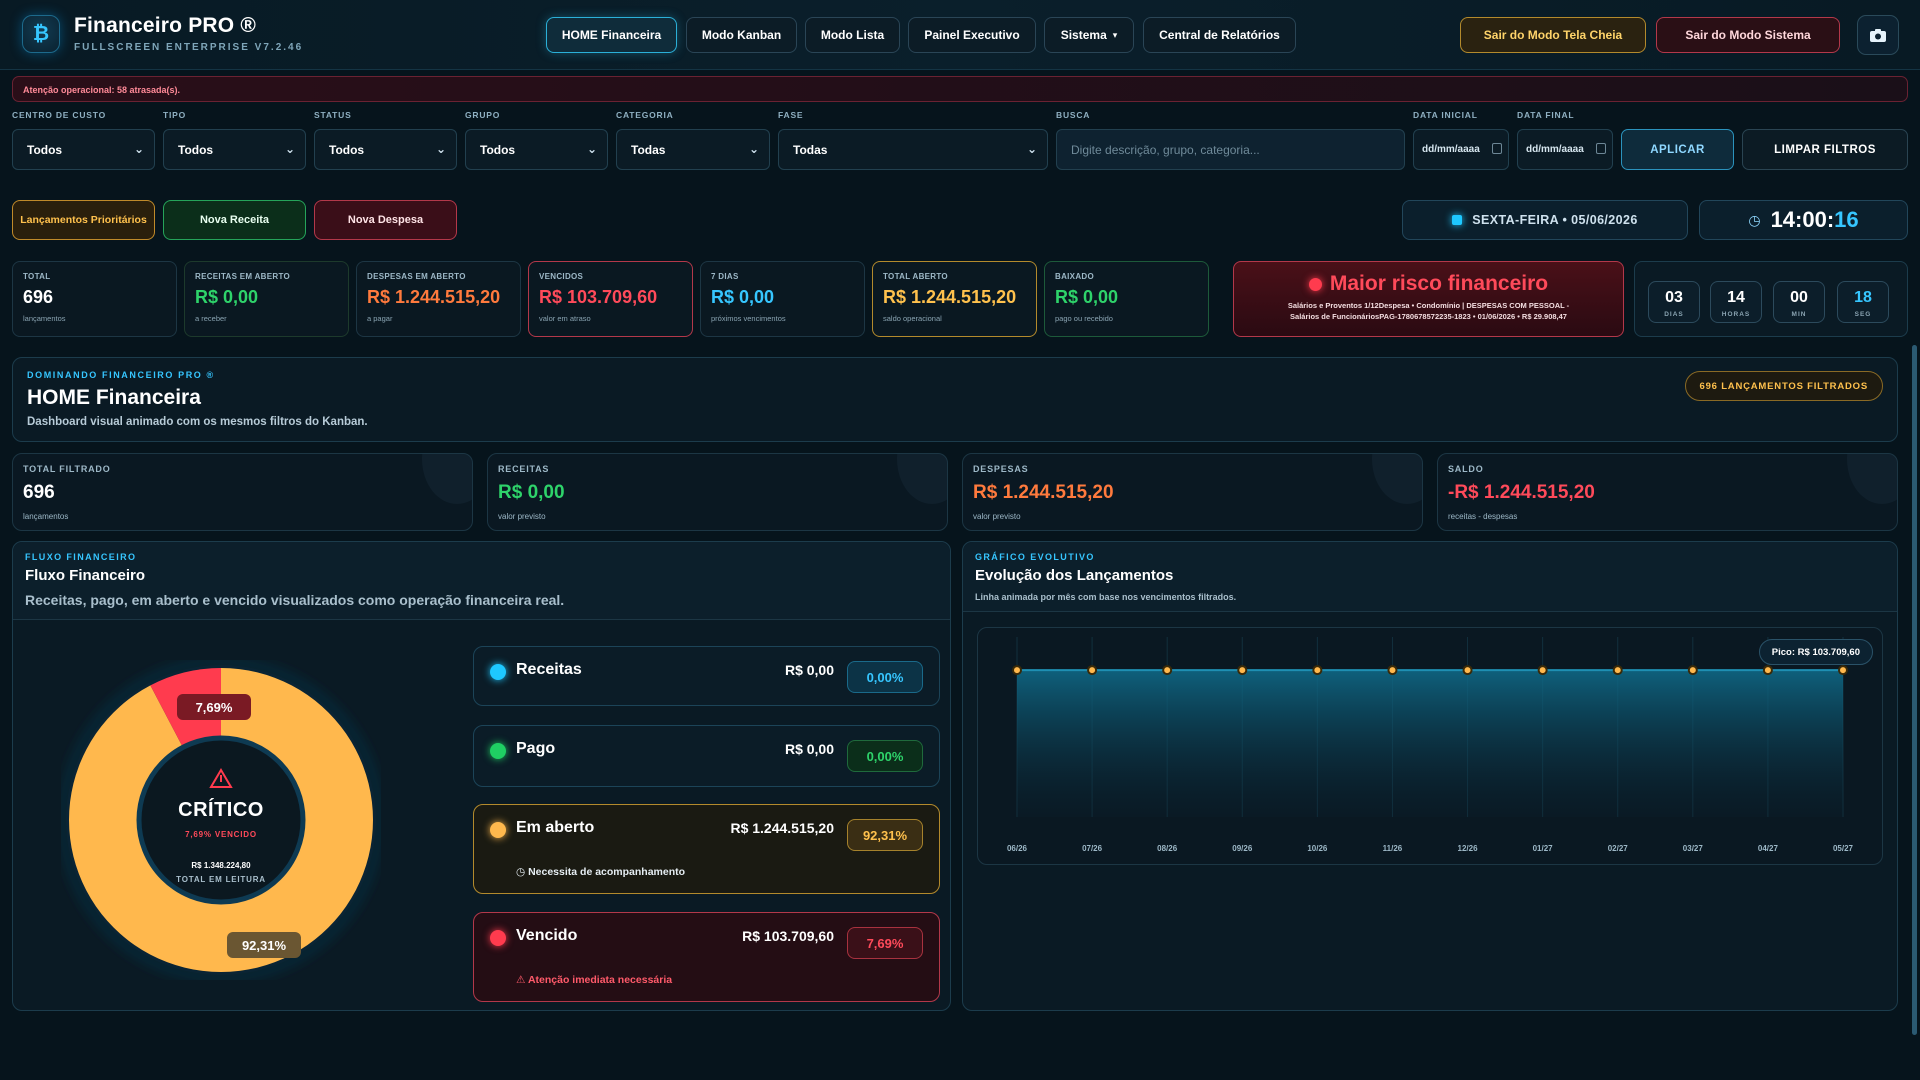 The image size is (1920, 1080). What do you see at coordinates (1219, 35) in the screenshot?
I see `nav-central-relatorios: Central de Relatórios` at bounding box center [1219, 35].